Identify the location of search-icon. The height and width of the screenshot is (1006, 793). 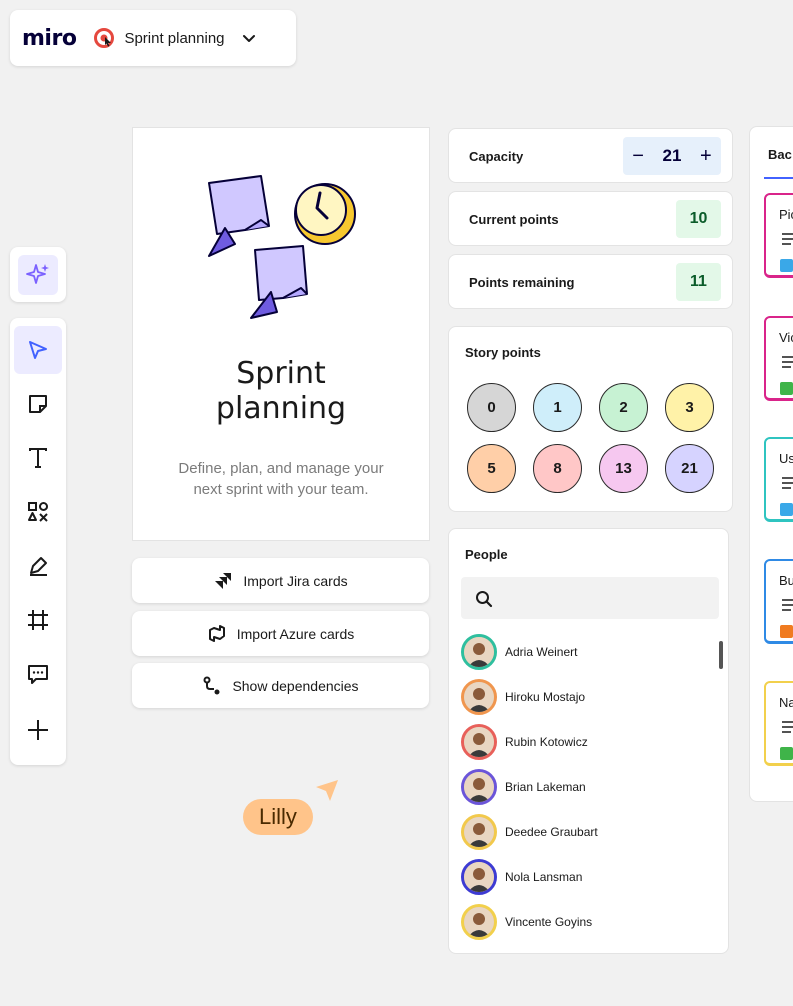
(484, 599).